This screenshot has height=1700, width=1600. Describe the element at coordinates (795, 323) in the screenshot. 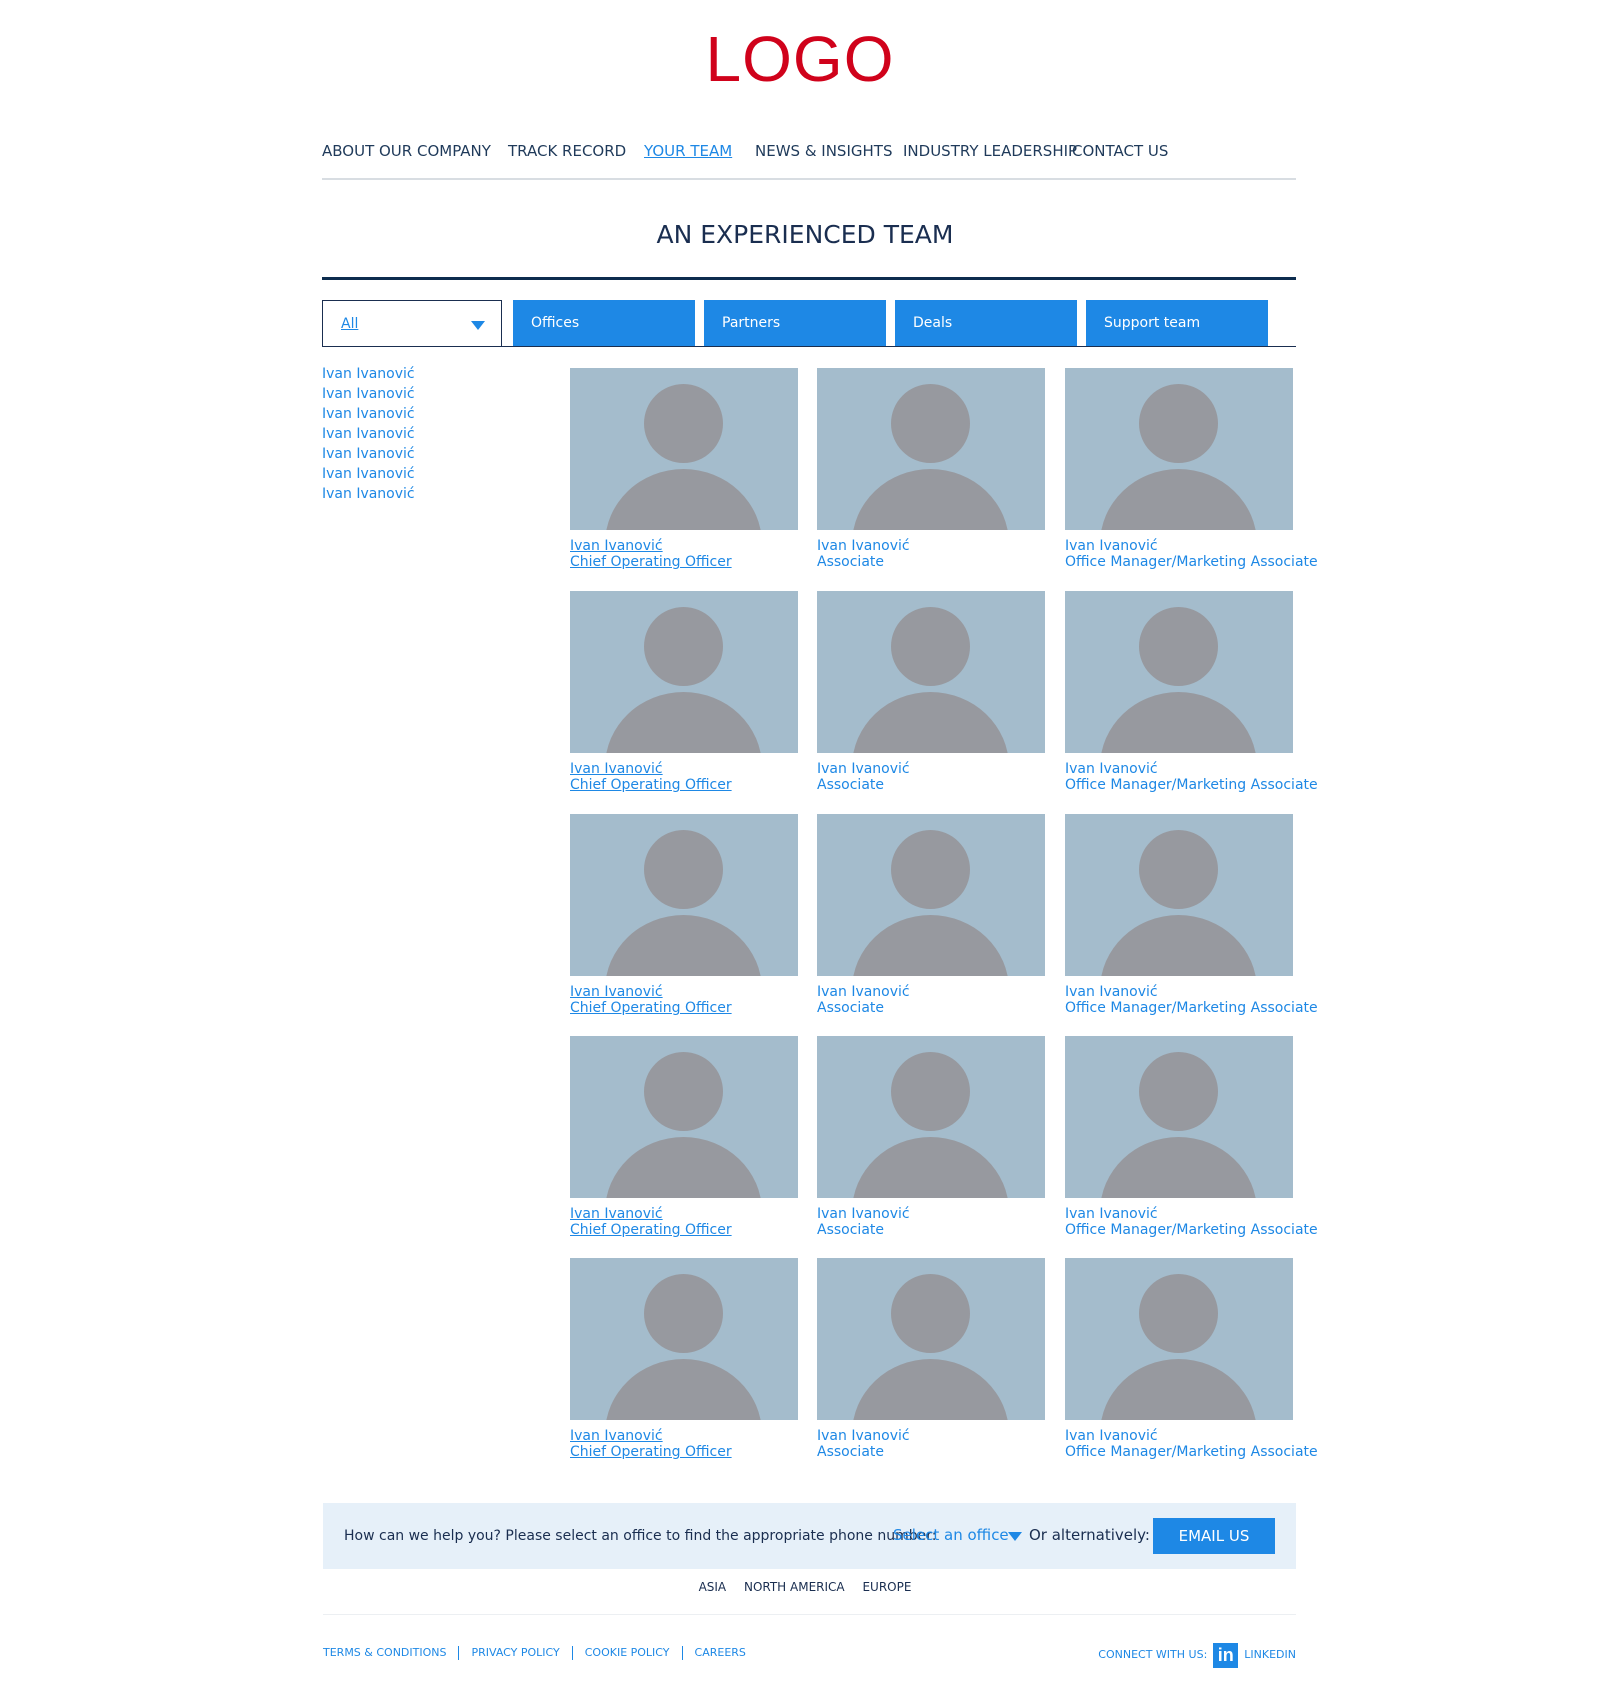

I see `tab-partners: Partners` at that location.